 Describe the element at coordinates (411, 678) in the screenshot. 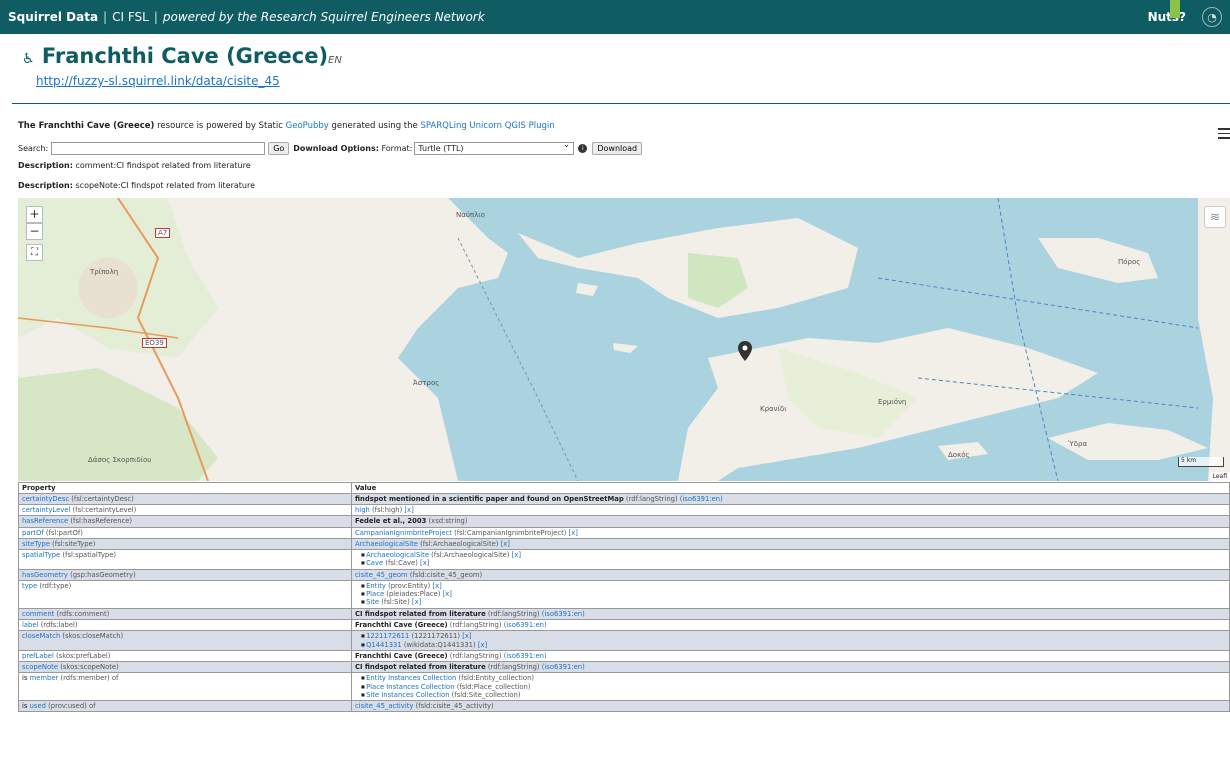

I see `value-link: Entity Instances Collection` at that location.